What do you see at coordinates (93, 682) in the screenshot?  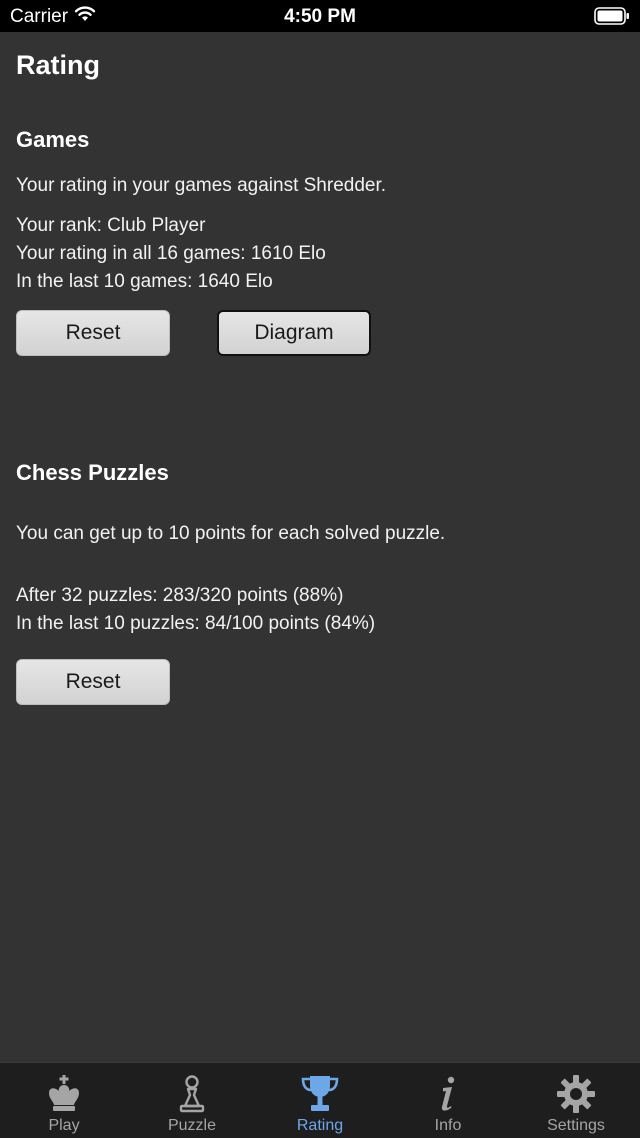 I see `puzzles-reset-button: Reset` at bounding box center [93, 682].